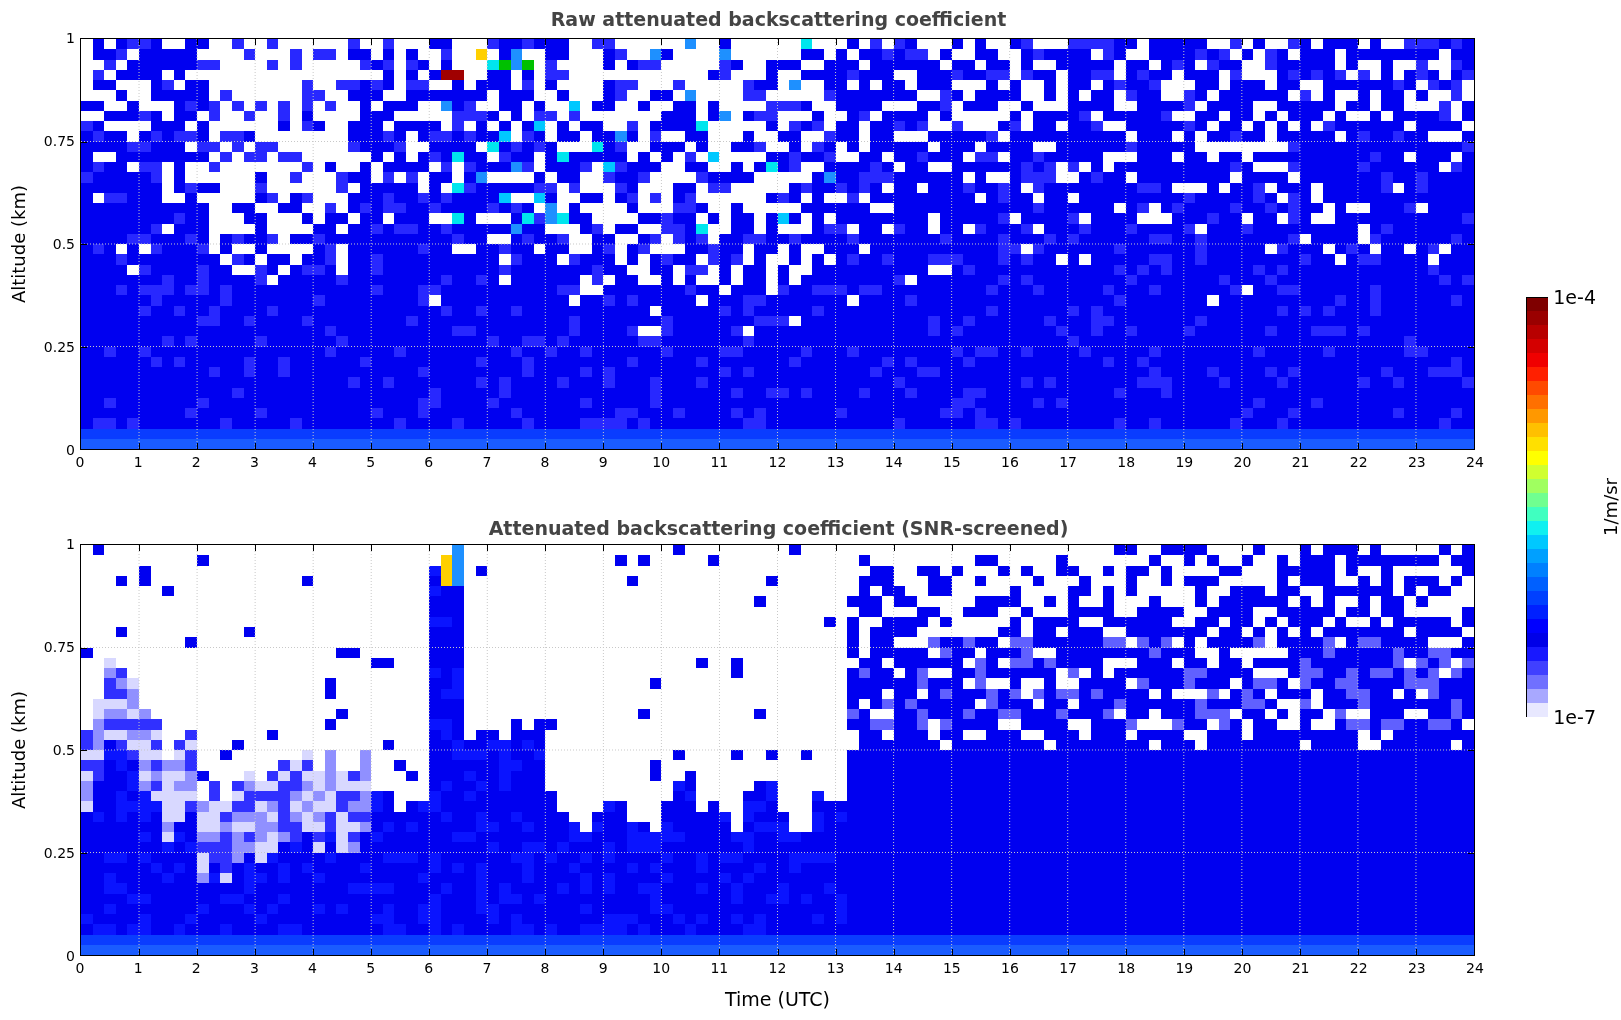  What do you see at coordinates (1574, 297) in the screenshot?
I see `tick-label: 1e-4` at bounding box center [1574, 297].